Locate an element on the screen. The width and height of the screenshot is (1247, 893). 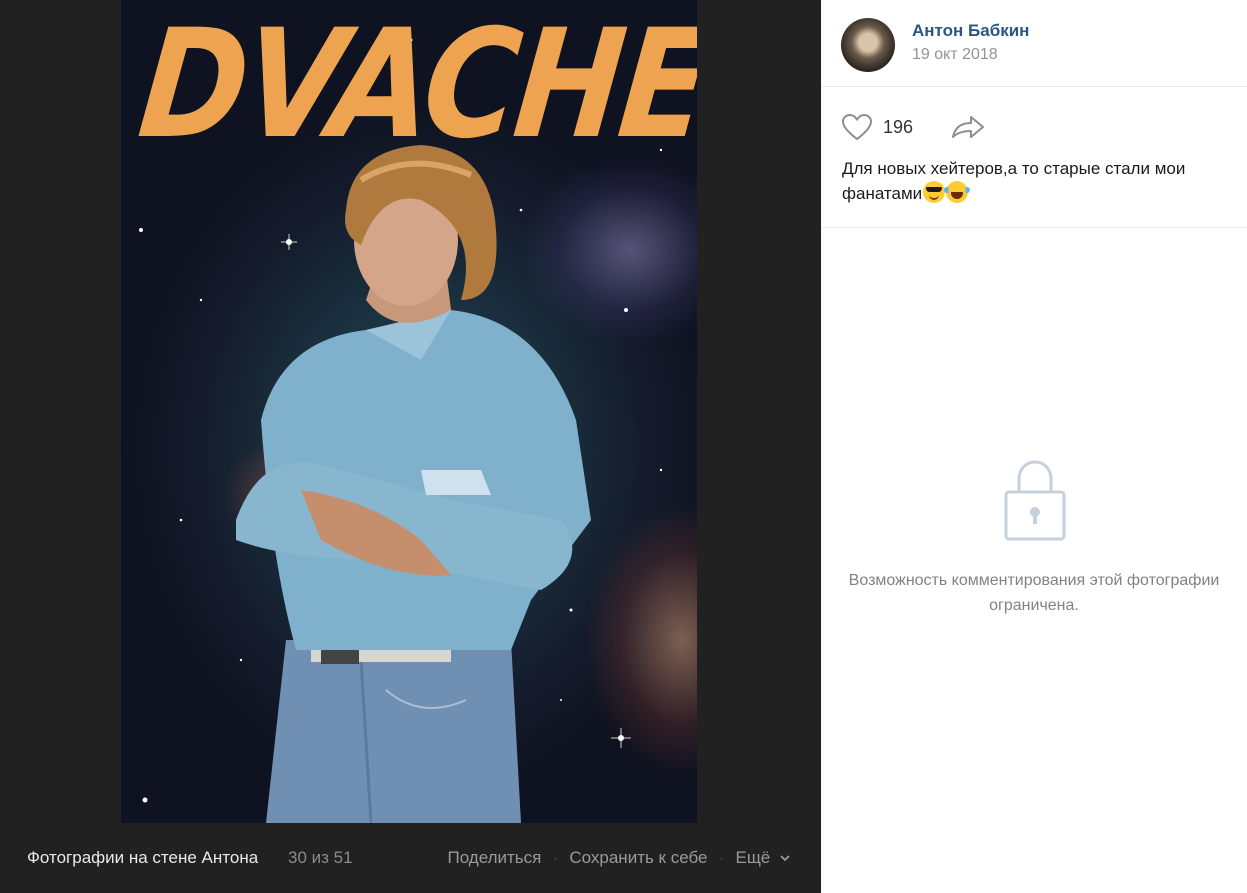
chevron-down-icon is located at coordinates (785, 858).